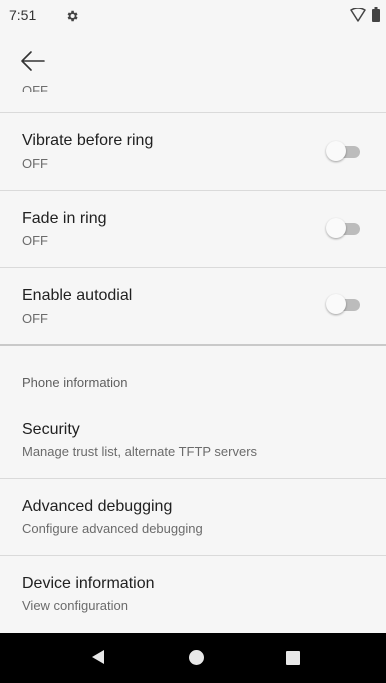  What do you see at coordinates (51, 429) in the screenshot?
I see `setting-title: Security` at bounding box center [51, 429].